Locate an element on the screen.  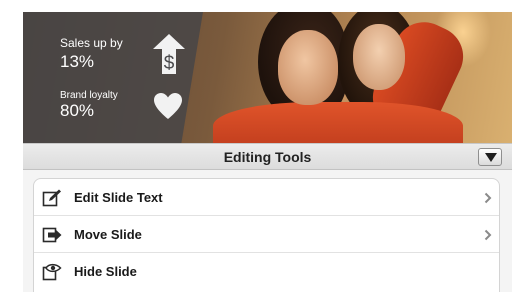
stat-caption-sales: Sales up by is located at coordinates (91, 43).